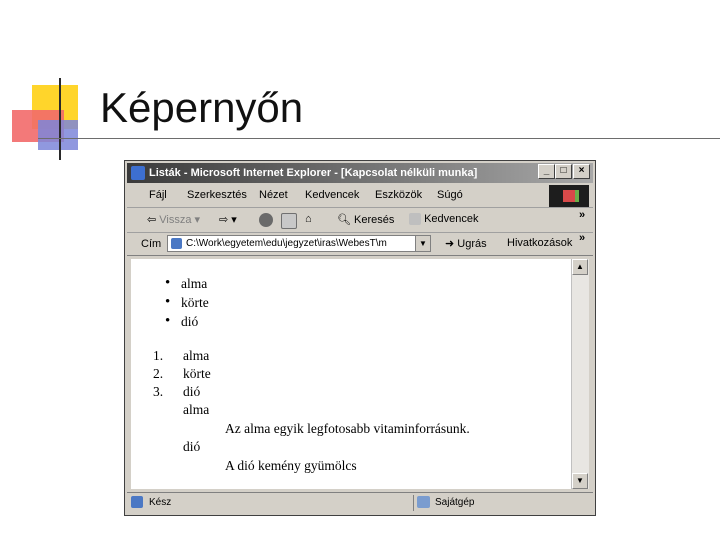  I want to click on standard-toolbar: ⇦ Vissza ▾ ⇨ ▾ ⌂ 🔍︎ Keresés Kedvencek », so click(360, 220).